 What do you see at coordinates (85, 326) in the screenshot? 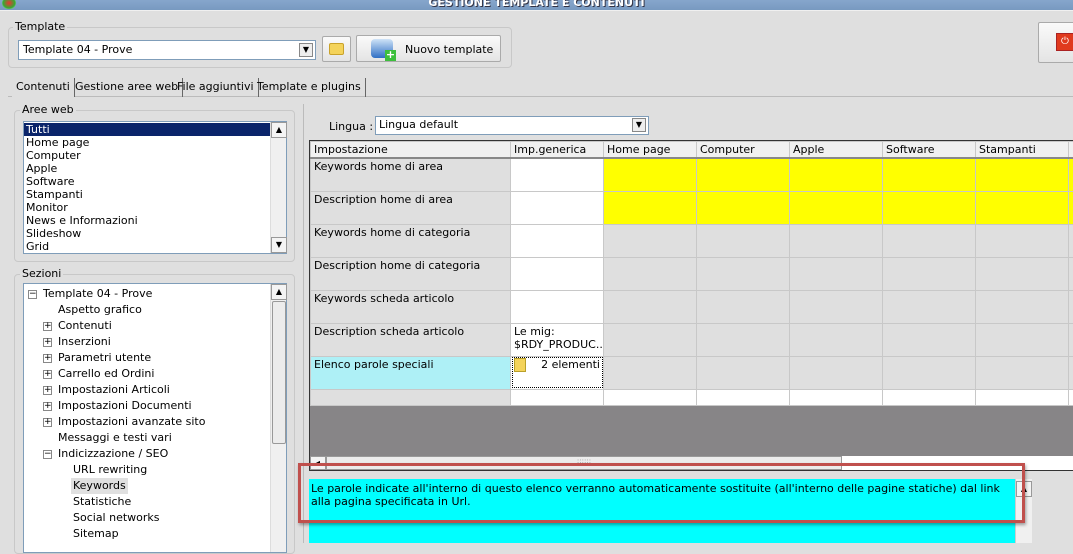
I see `tree-item: Contenuti` at bounding box center [85, 326].